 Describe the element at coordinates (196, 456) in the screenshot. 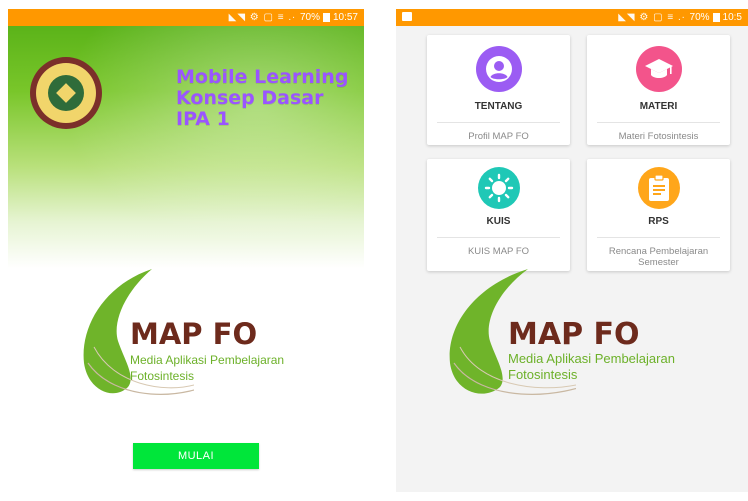

I see `start-button: MULAI` at that location.